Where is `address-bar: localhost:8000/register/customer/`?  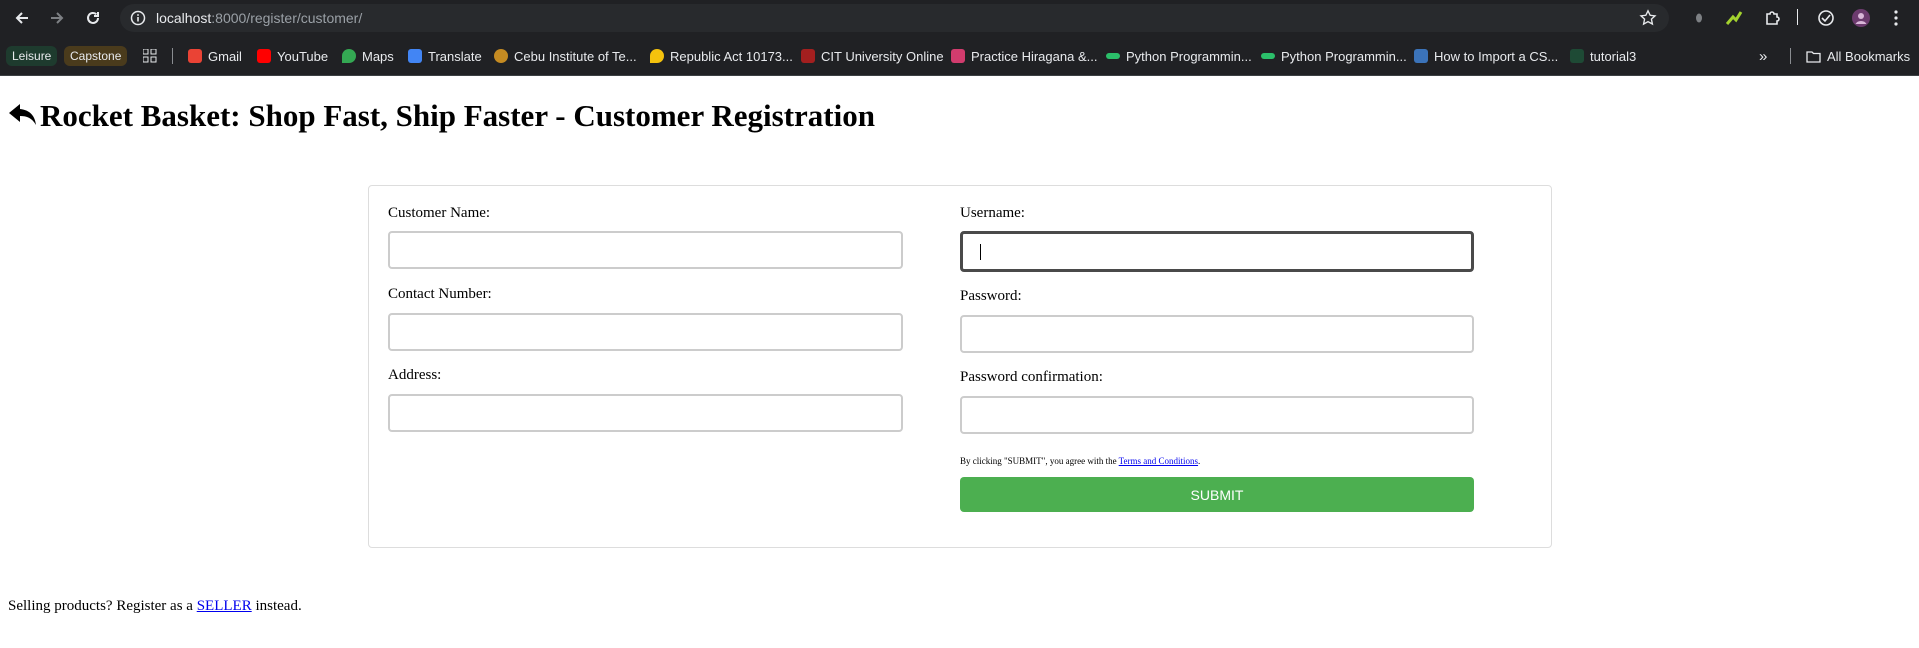
address-bar: localhost:8000/register/customer/ is located at coordinates (894, 18).